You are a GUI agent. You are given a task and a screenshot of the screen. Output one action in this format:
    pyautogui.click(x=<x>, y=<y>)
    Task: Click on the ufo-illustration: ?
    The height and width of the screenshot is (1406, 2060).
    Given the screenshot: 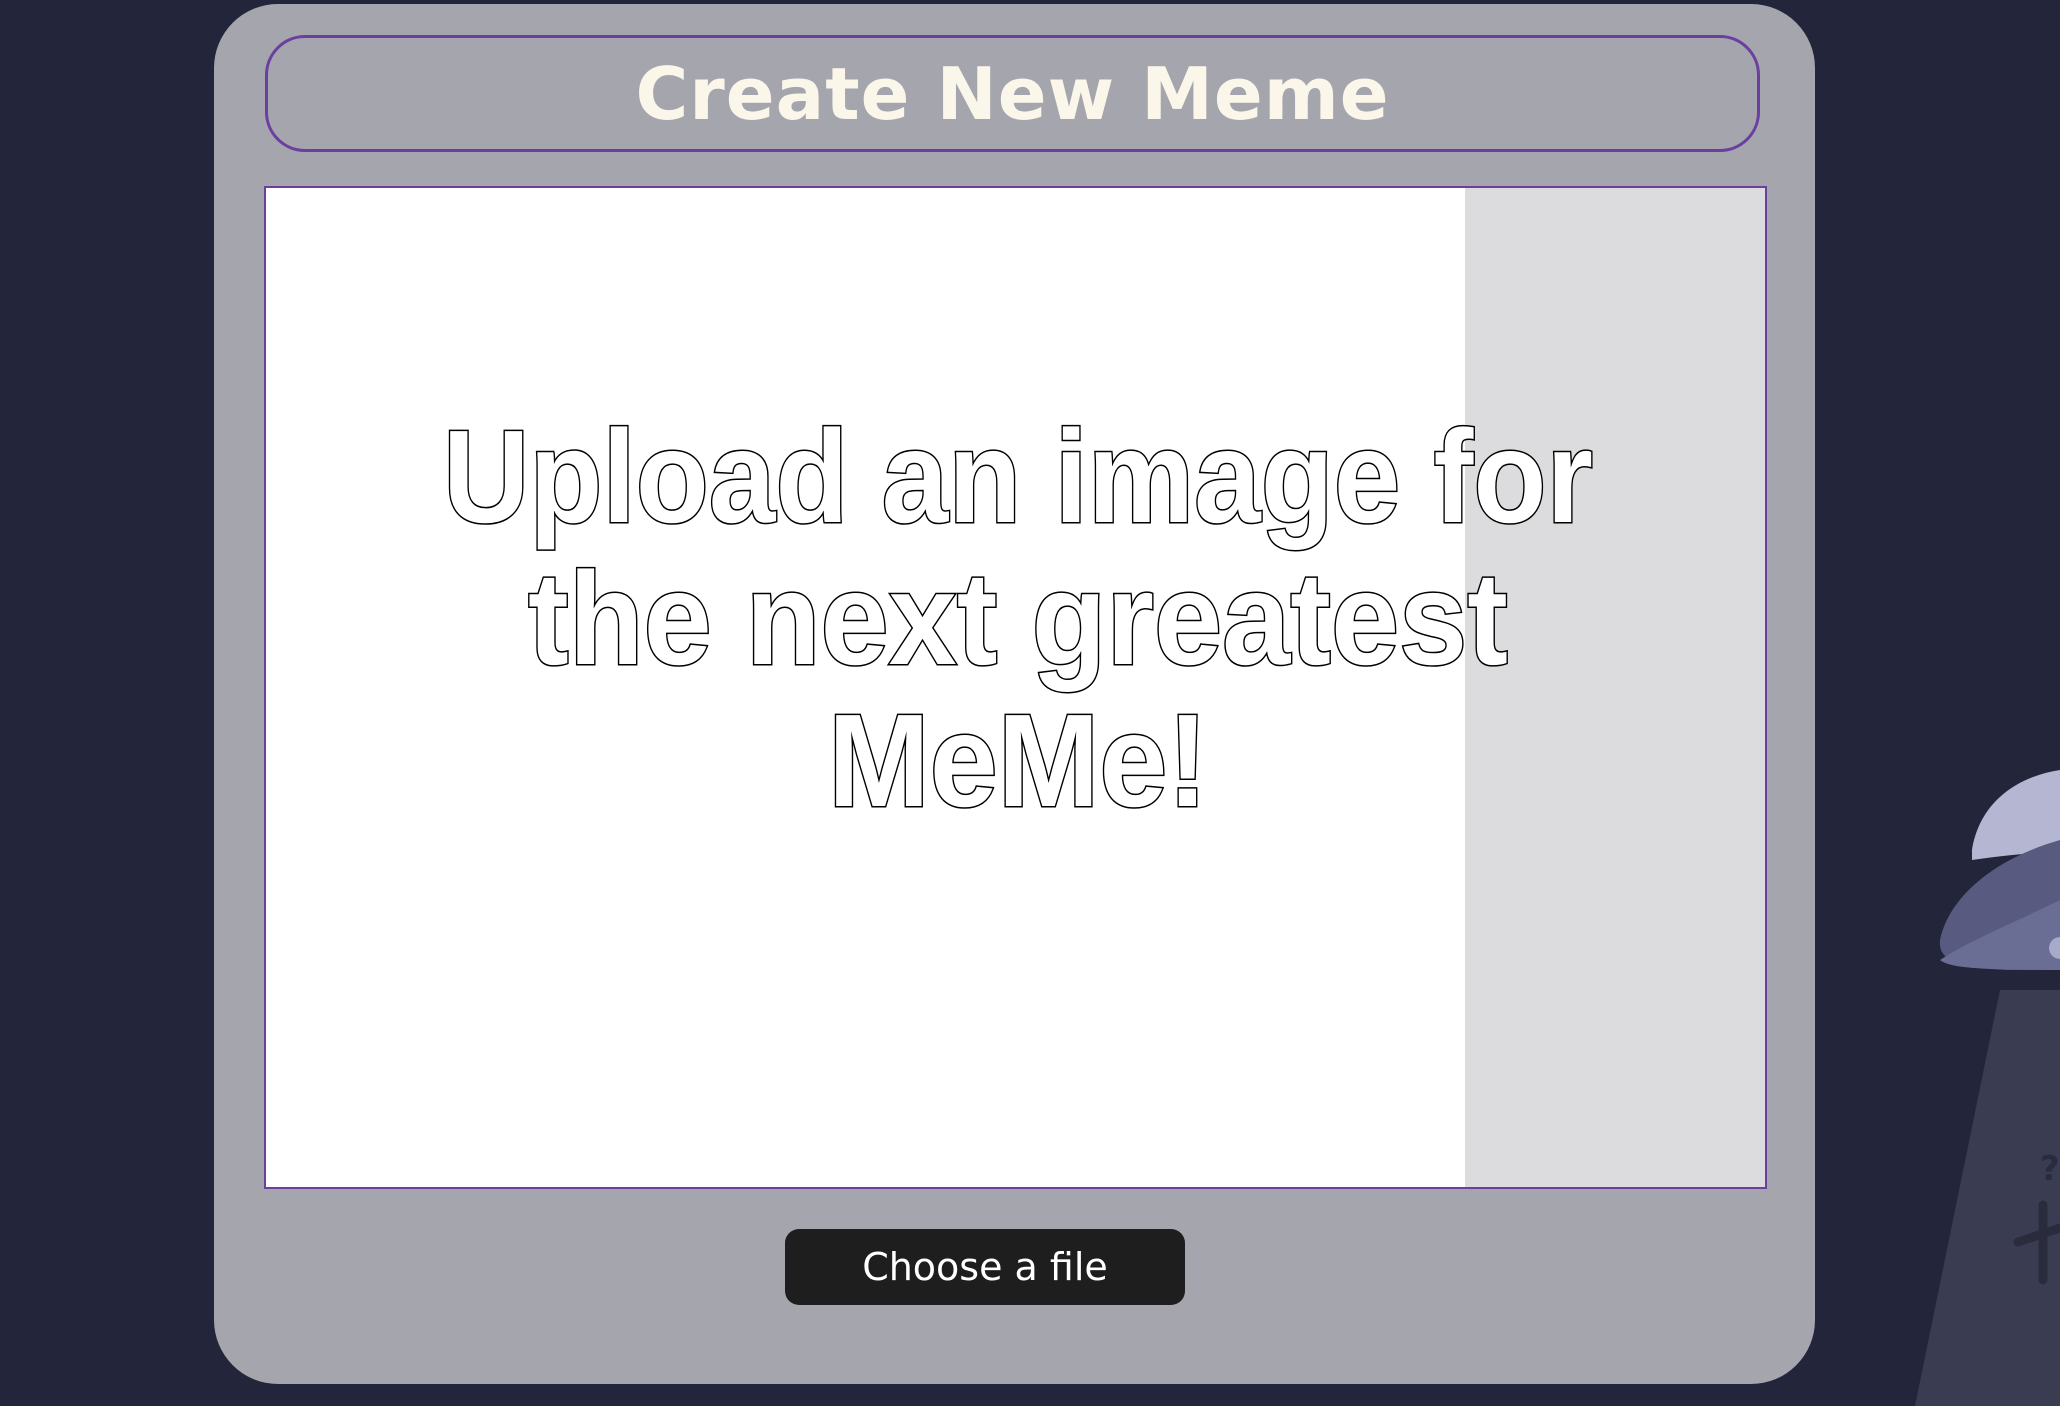 What is the action you would take?
    pyautogui.click(x=1987, y=1088)
    